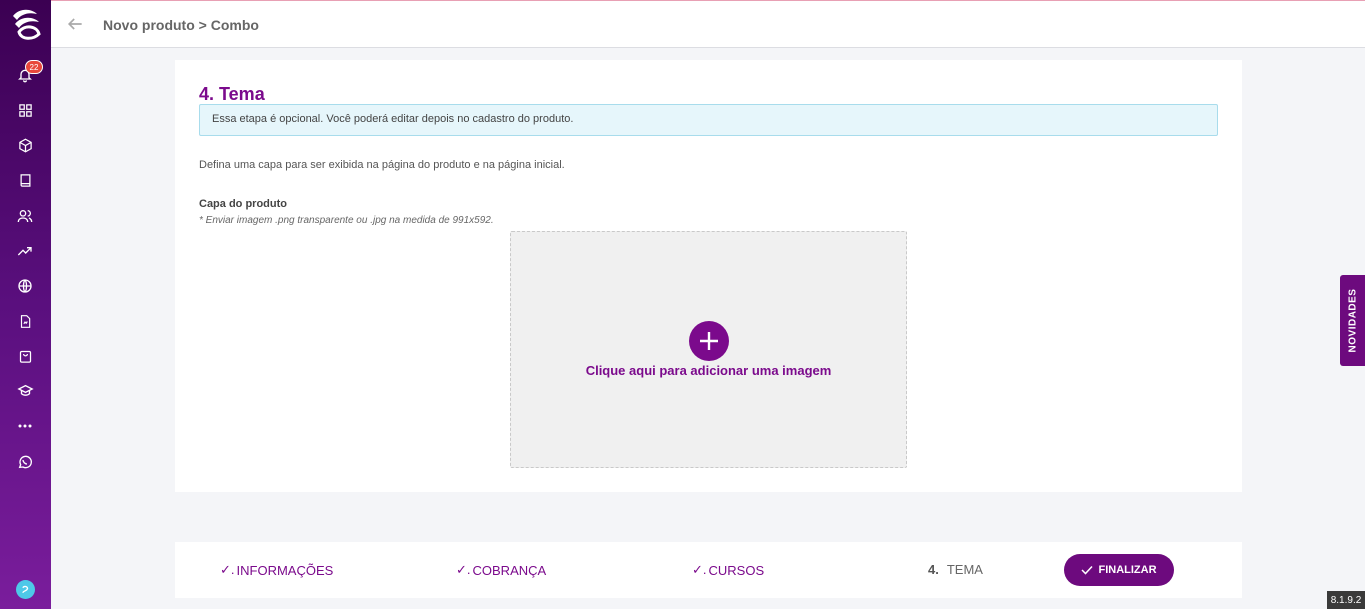 This screenshot has height=609, width=1365. Describe the element at coordinates (933, 569) in the screenshot. I see `step-number: 4.` at that location.